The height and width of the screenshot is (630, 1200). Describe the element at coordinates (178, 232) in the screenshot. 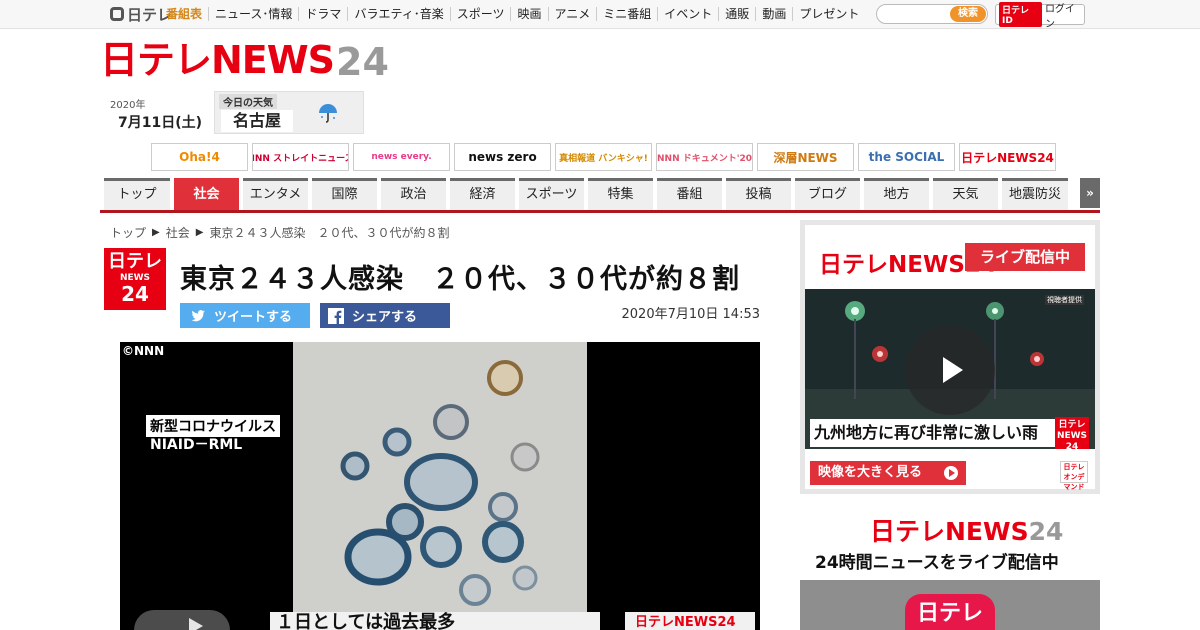

I see `breadcrumb-category: 社会` at that location.